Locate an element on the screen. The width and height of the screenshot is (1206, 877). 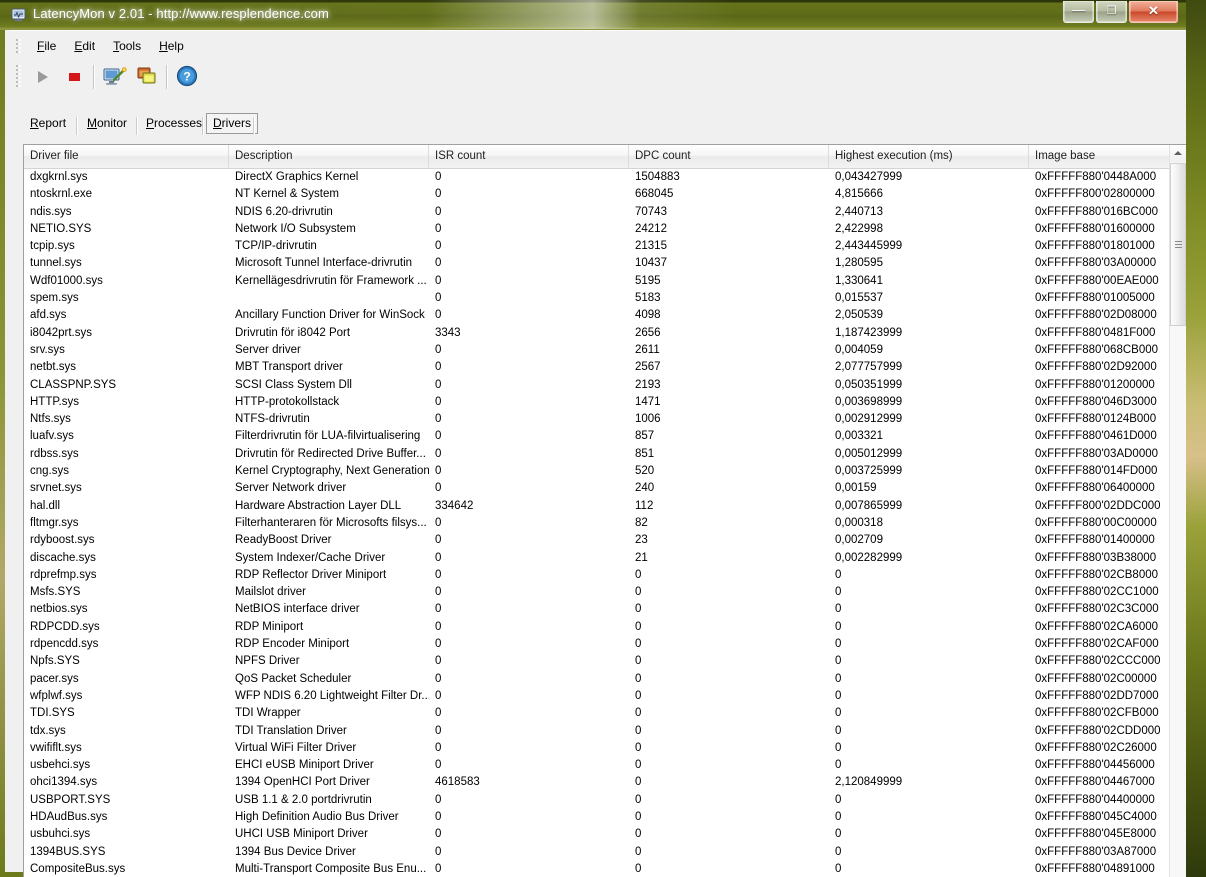
column-header-driver-file: Driver file is located at coordinates (126, 156).